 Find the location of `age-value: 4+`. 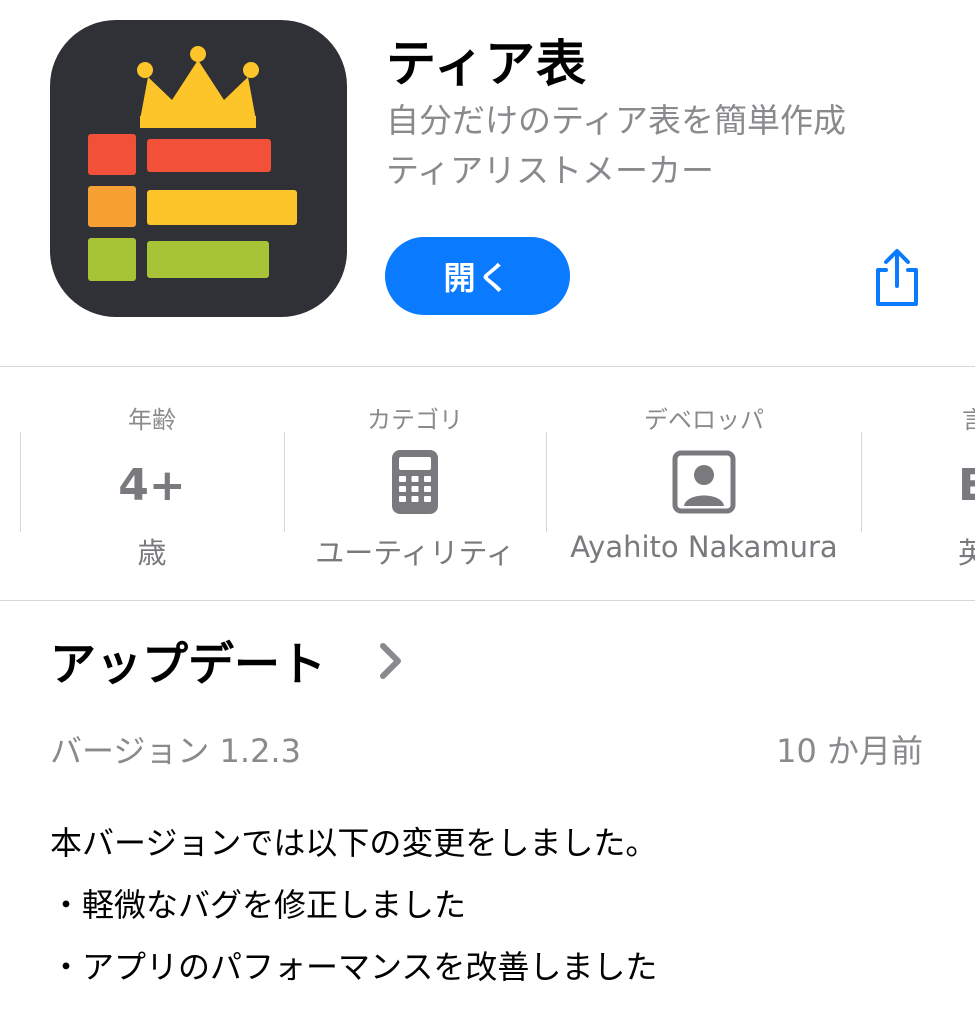

age-value: 4+ is located at coordinates (152, 485).